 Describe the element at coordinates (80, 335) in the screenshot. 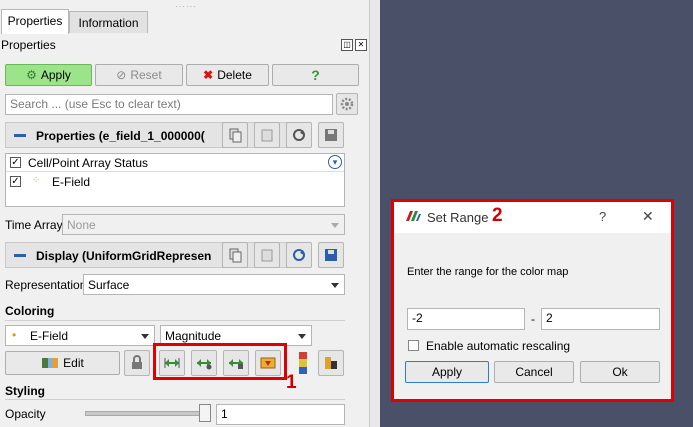

I see `color-array-select: • E-Field` at that location.